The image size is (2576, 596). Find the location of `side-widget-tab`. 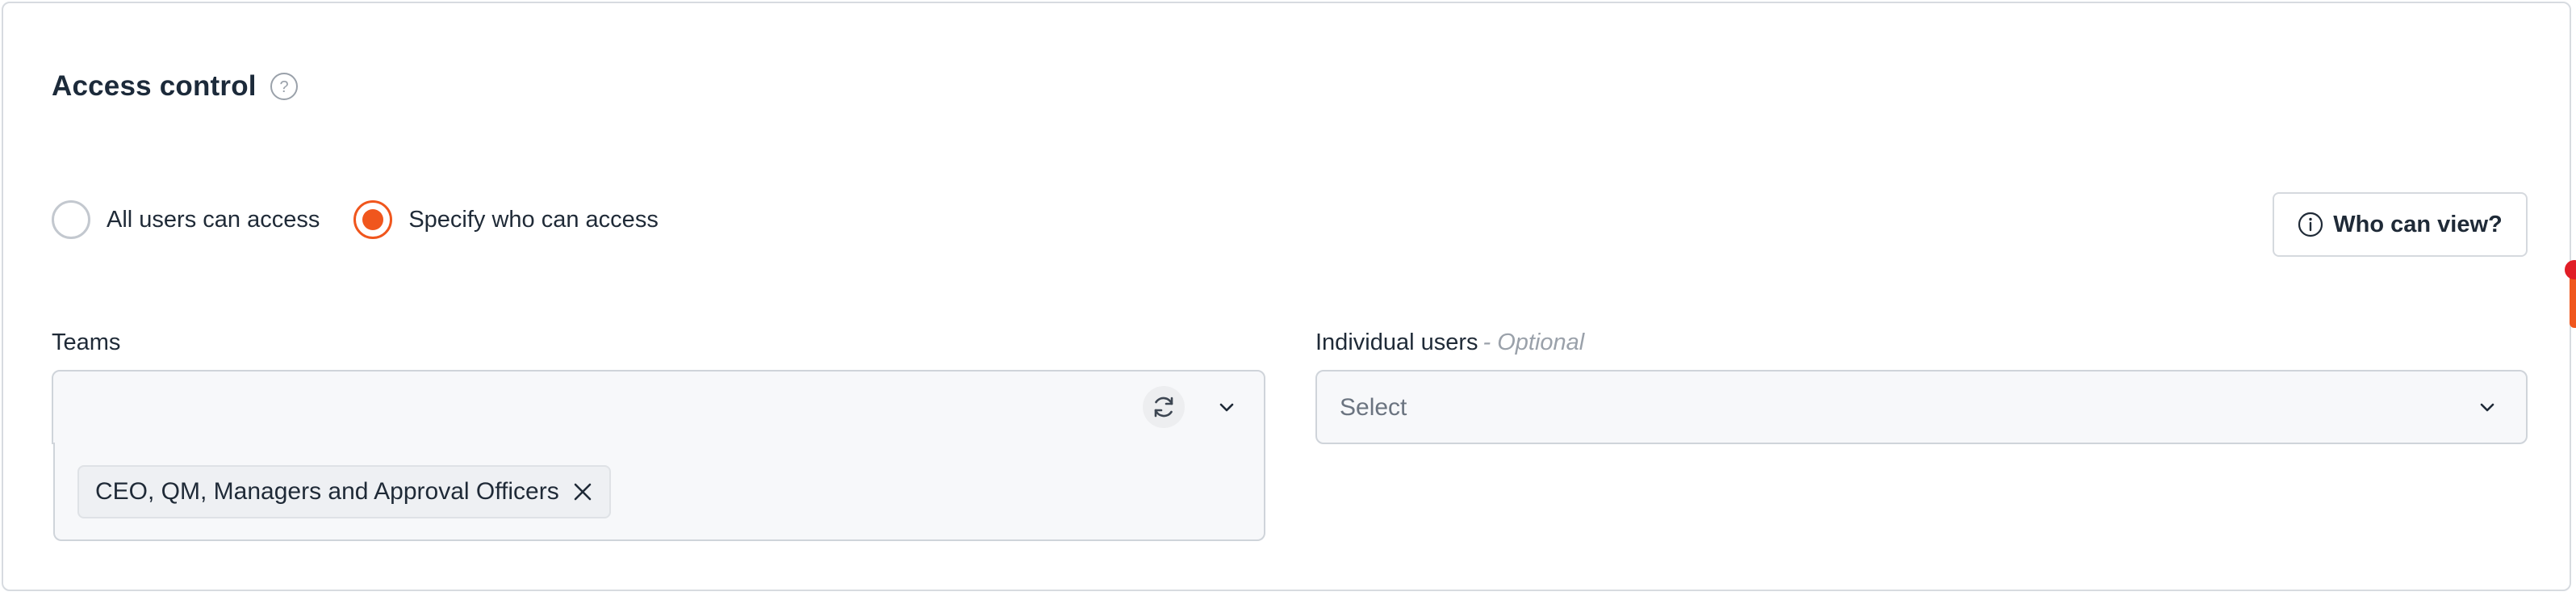

side-widget-tab is located at coordinates (2567, 291).